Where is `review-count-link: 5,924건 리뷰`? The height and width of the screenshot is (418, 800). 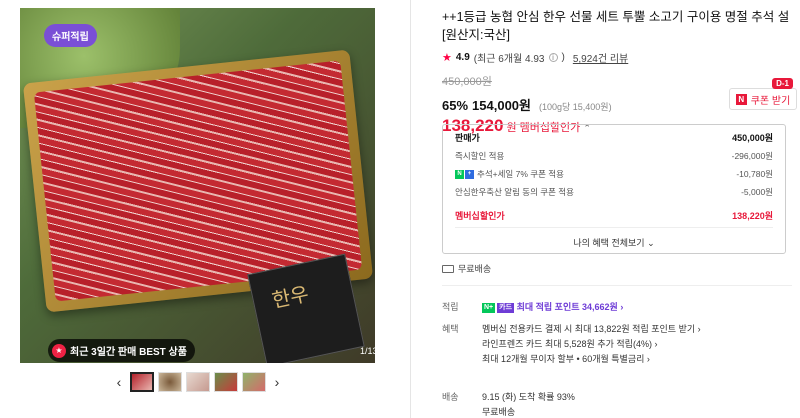
review-count-link: 5,924건 리뷰 is located at coordinates (600, 57).